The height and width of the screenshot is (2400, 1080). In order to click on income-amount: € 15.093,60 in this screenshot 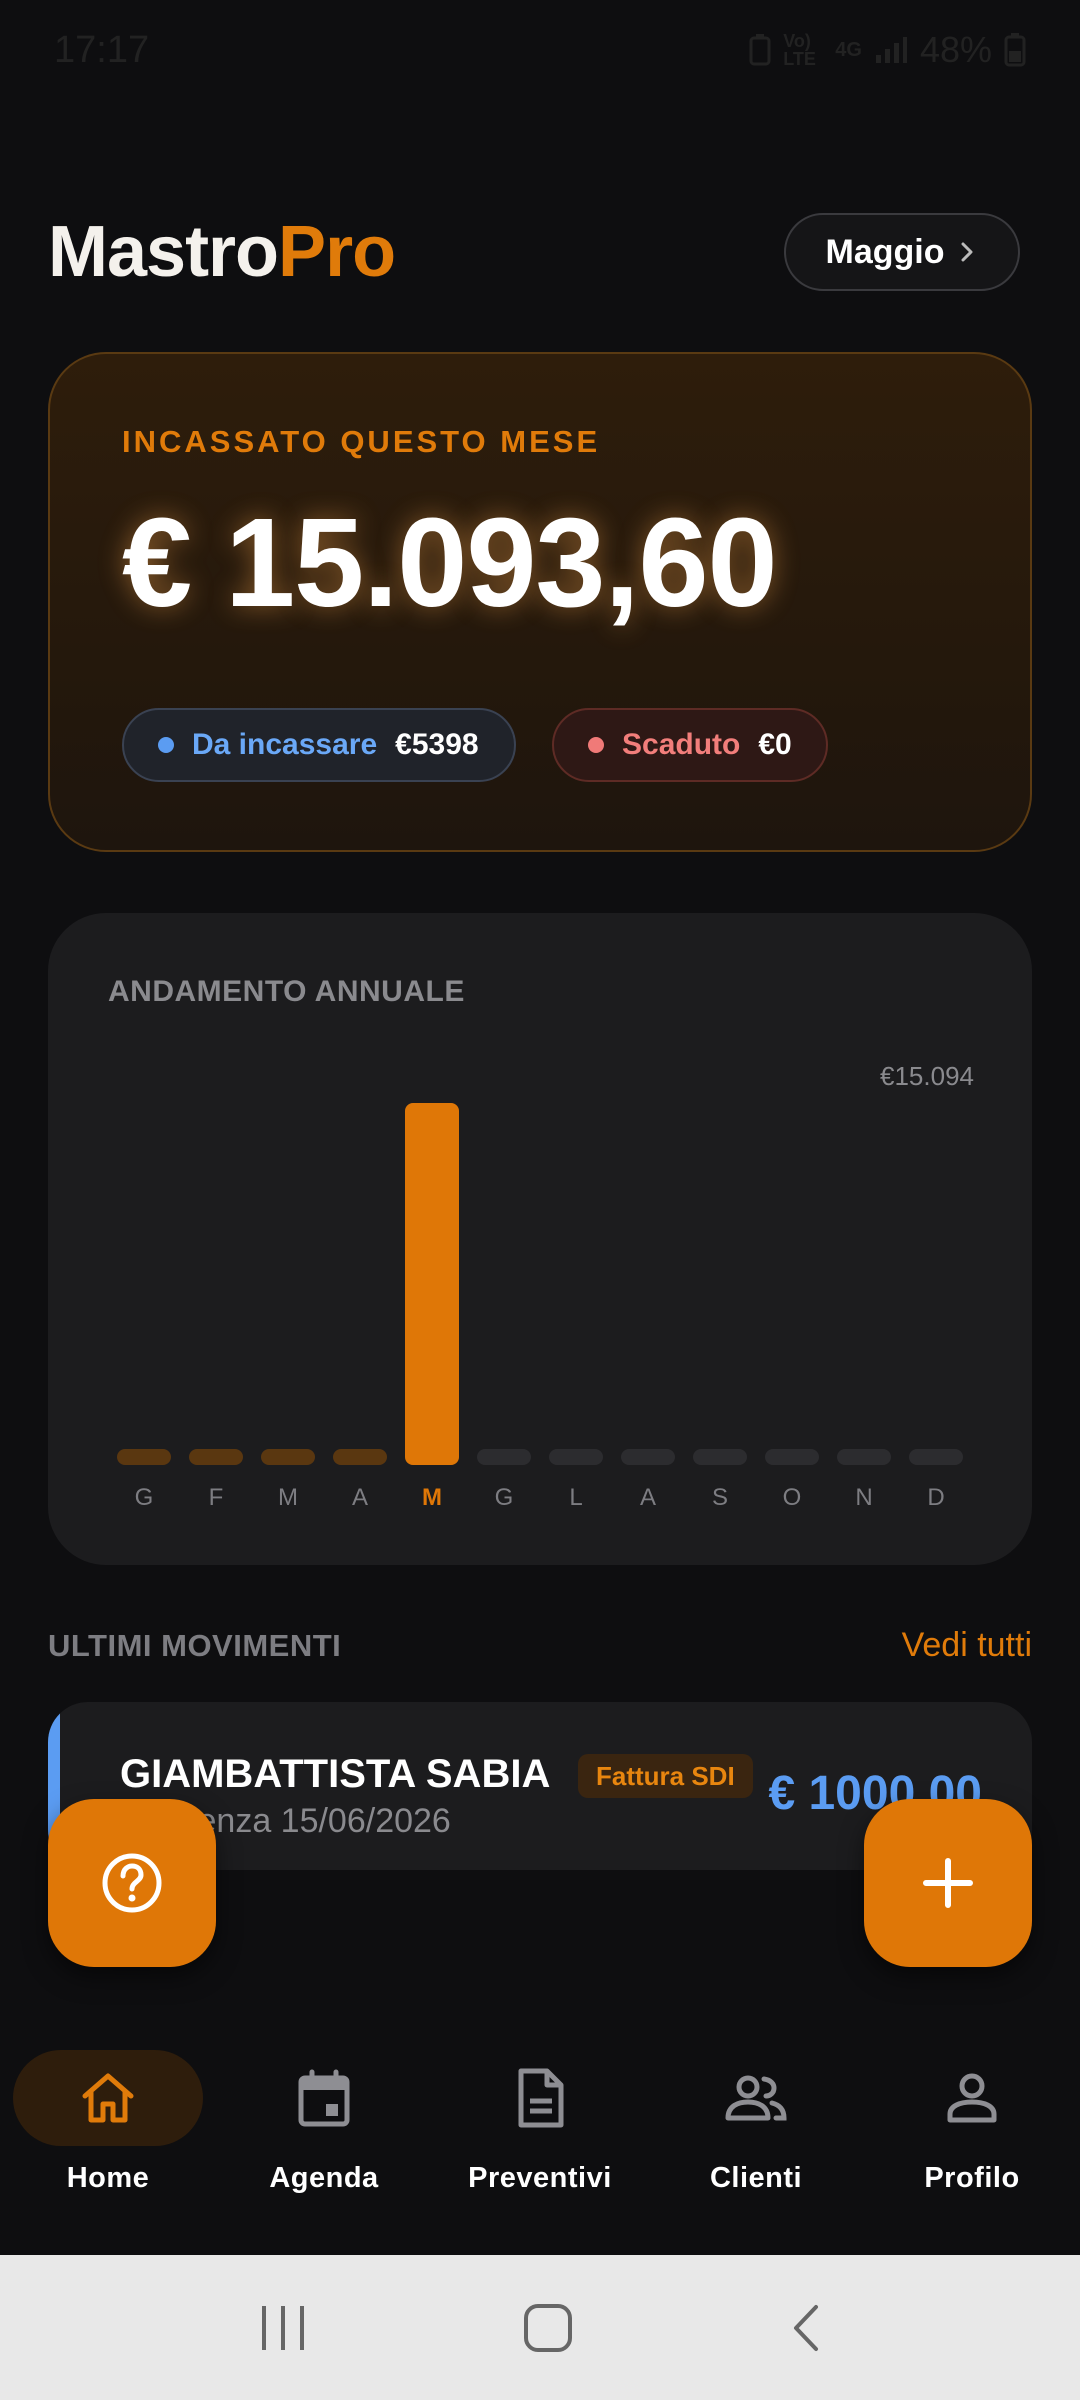, I will do `click(450, 562)`.